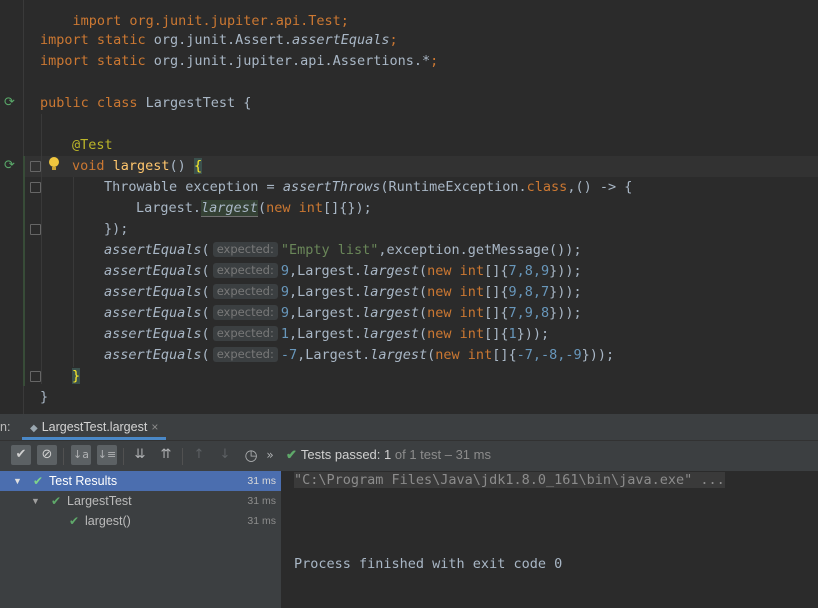 The width and height of the screenshot is (818, 608). What do you see at coordinates (199, 455) in the screenshot?
I see `previous-failed-button: ↑` at bounding box center [199, 455].